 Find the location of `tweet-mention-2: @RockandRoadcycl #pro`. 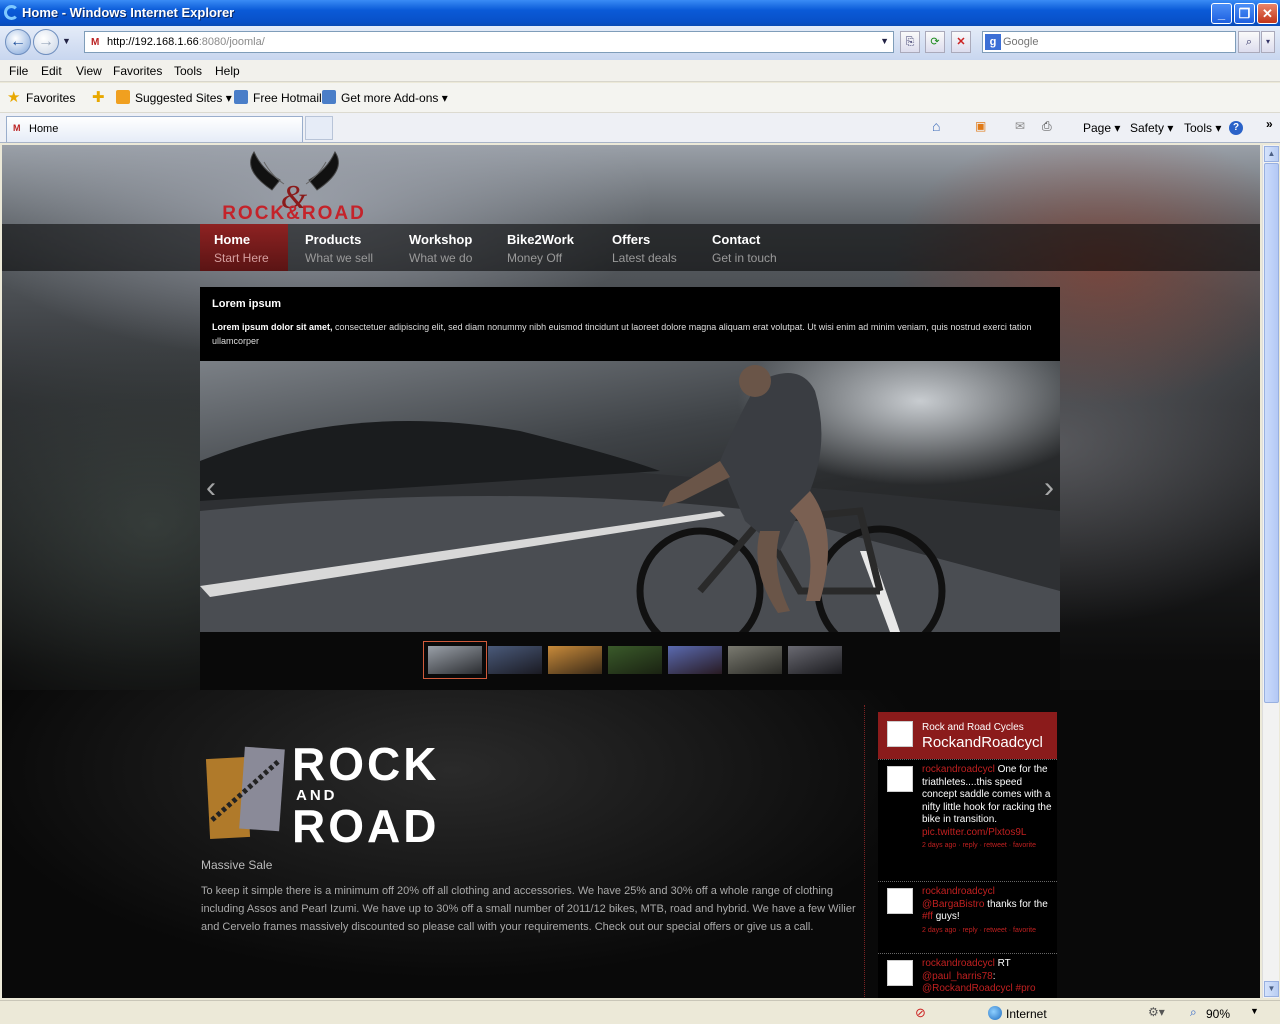

tweet-mention-2: @RockandRoadcycl #pro is located at coordinates (979, 988).